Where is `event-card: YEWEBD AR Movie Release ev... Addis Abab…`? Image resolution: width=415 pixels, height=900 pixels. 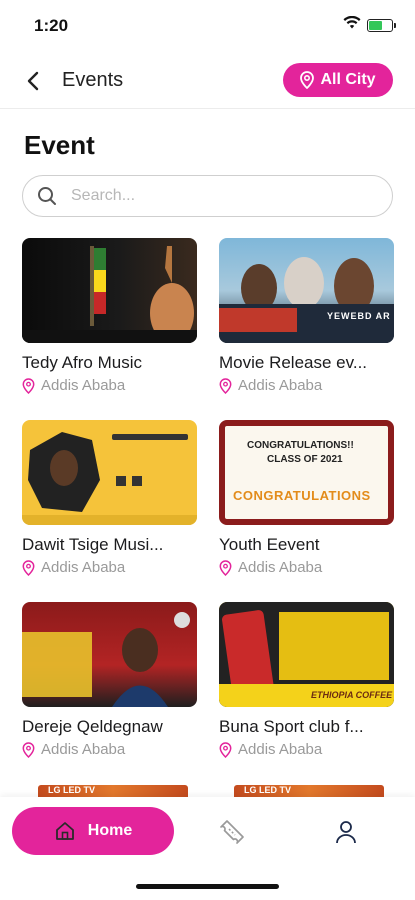 event-card: YEWEBD AR Movie Release ev... Addis Abab… is located at coordinates (306, 316).